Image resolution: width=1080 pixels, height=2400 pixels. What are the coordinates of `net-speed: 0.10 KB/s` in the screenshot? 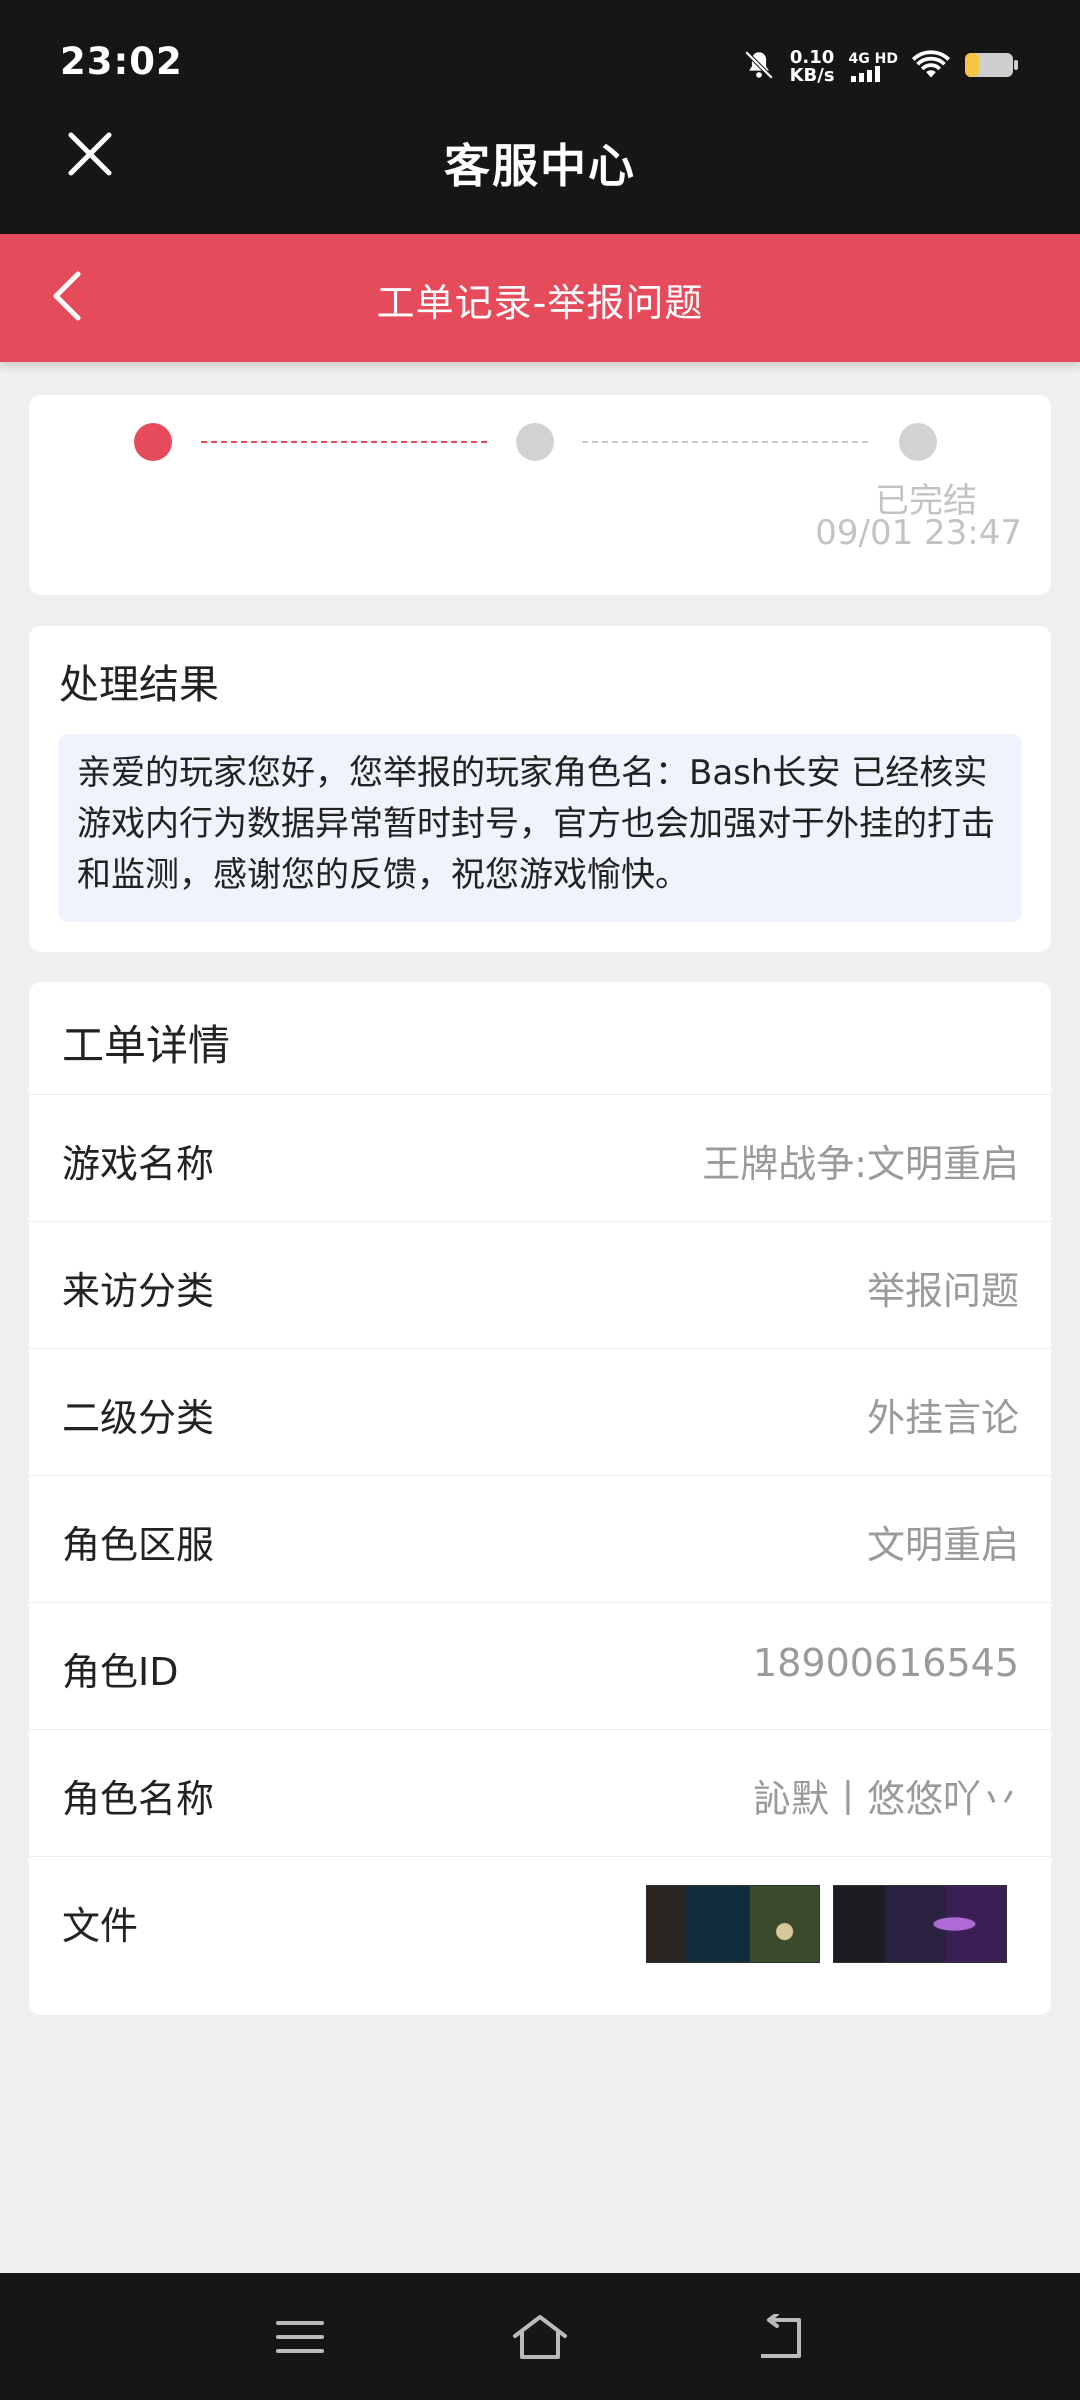 It's located at (812, 66).